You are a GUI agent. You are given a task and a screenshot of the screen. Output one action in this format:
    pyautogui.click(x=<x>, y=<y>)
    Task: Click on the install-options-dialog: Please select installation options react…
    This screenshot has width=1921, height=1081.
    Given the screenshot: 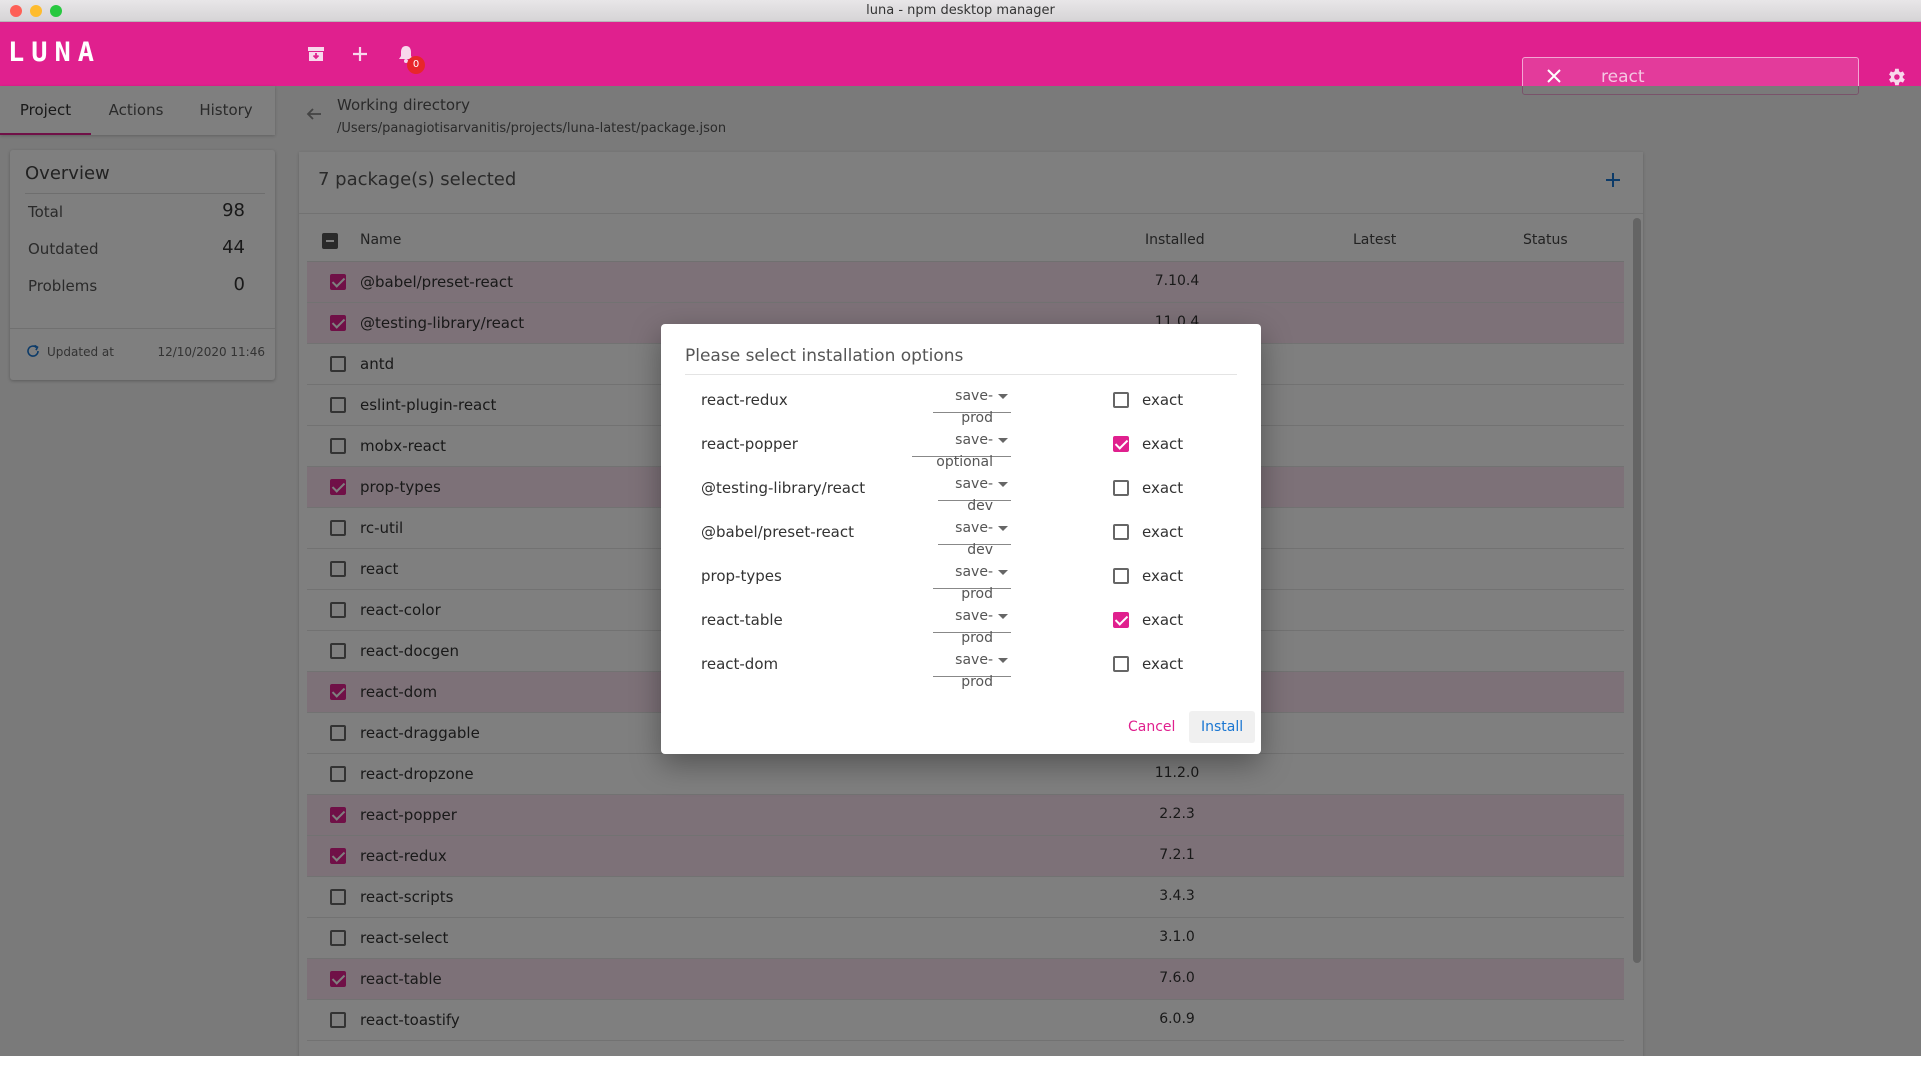 What is the action you would take?
    pyautogui.click(x=961, y=539)
    